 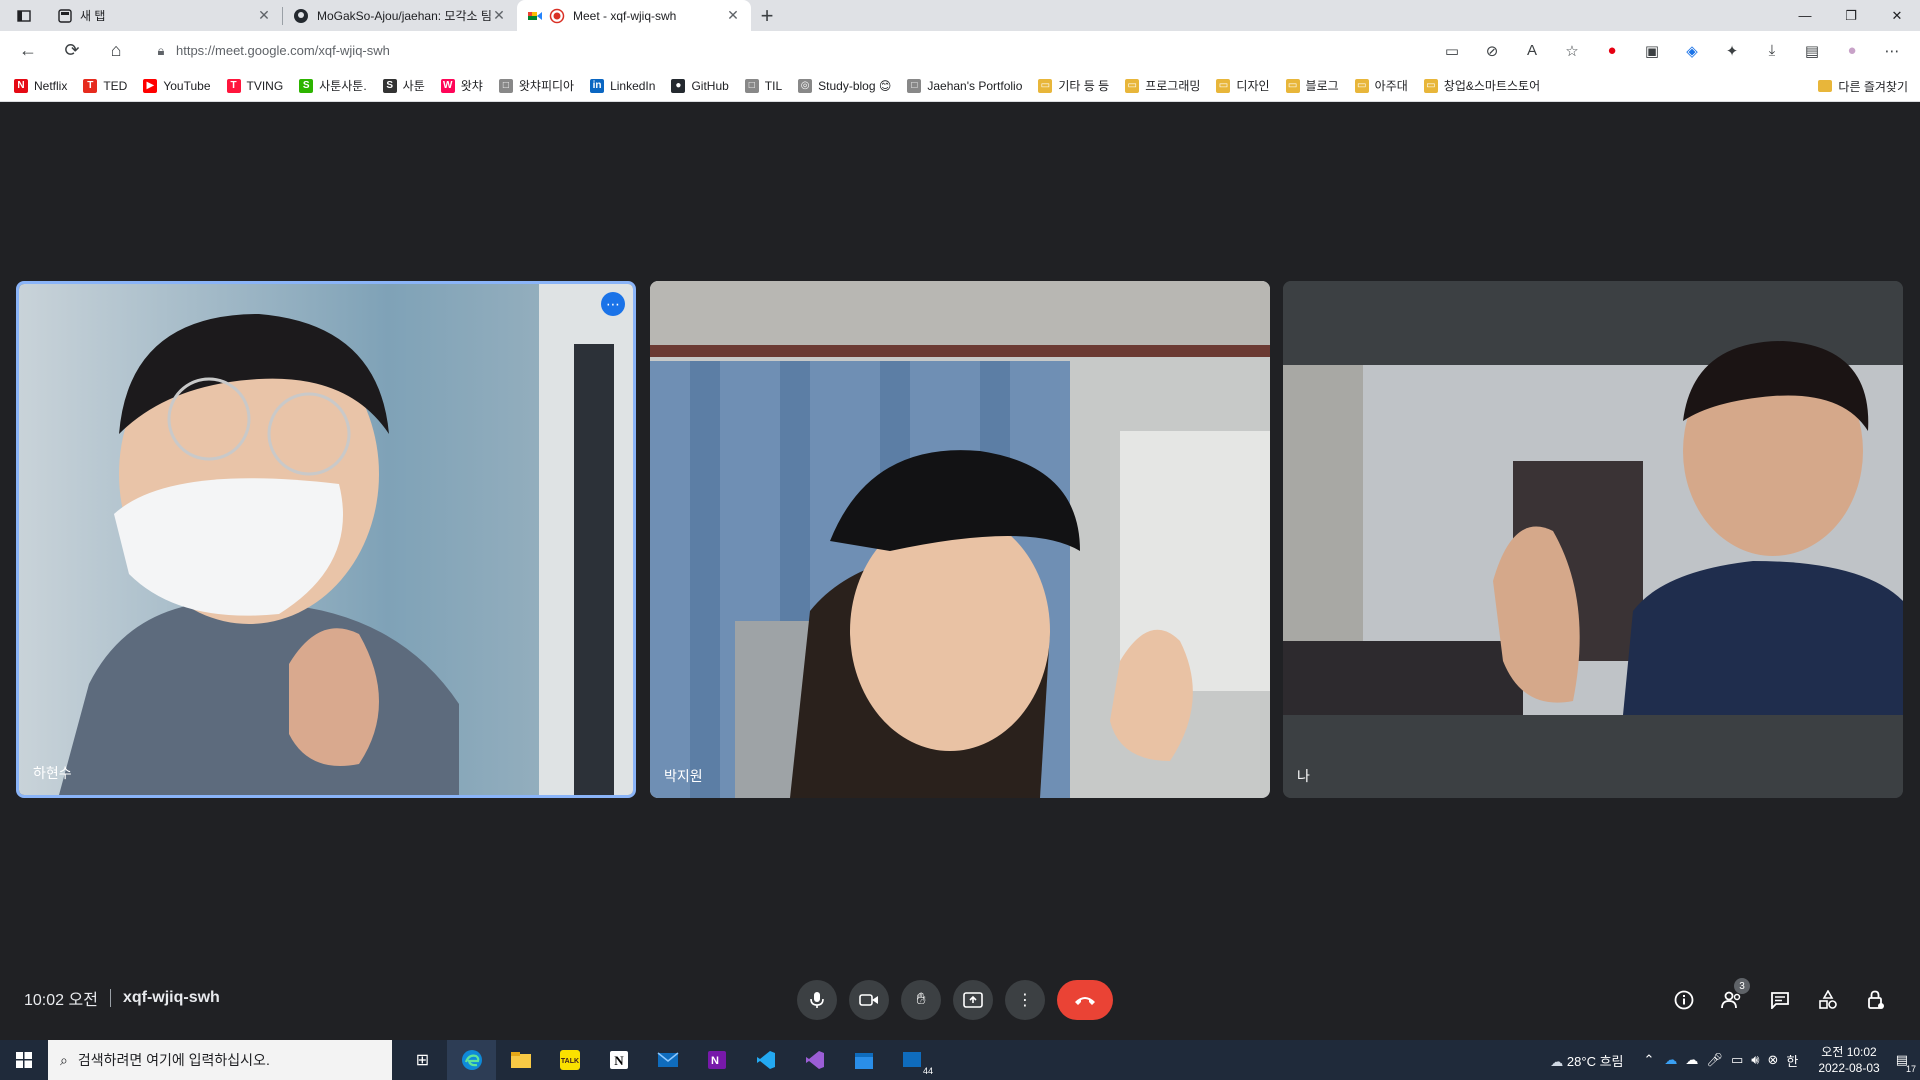 I want to click on visual-studio-icon, so click(x=814, y=1060).